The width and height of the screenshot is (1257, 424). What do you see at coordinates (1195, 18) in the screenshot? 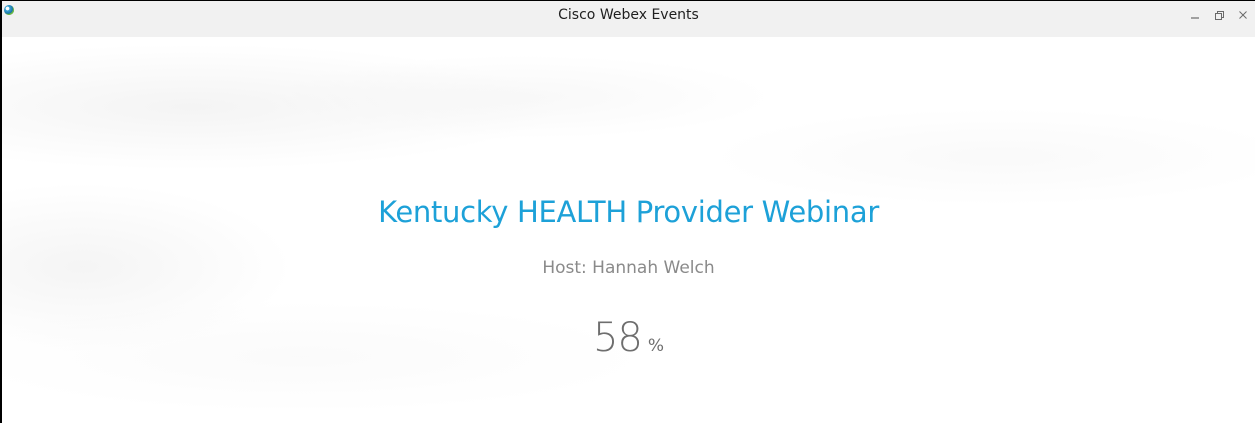
I see `minimize-icon` at bounding box center [1195, 18].